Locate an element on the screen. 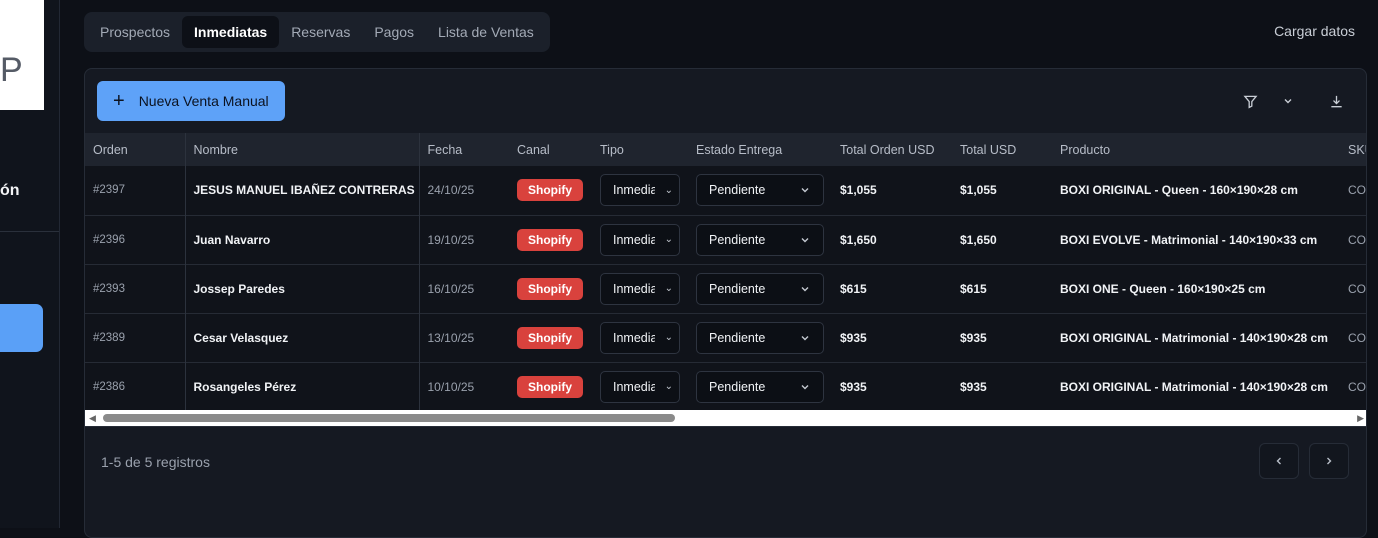 The image size is (1378, 538). tab-prospectos: Prospectos is located at coordinates (135, 32).